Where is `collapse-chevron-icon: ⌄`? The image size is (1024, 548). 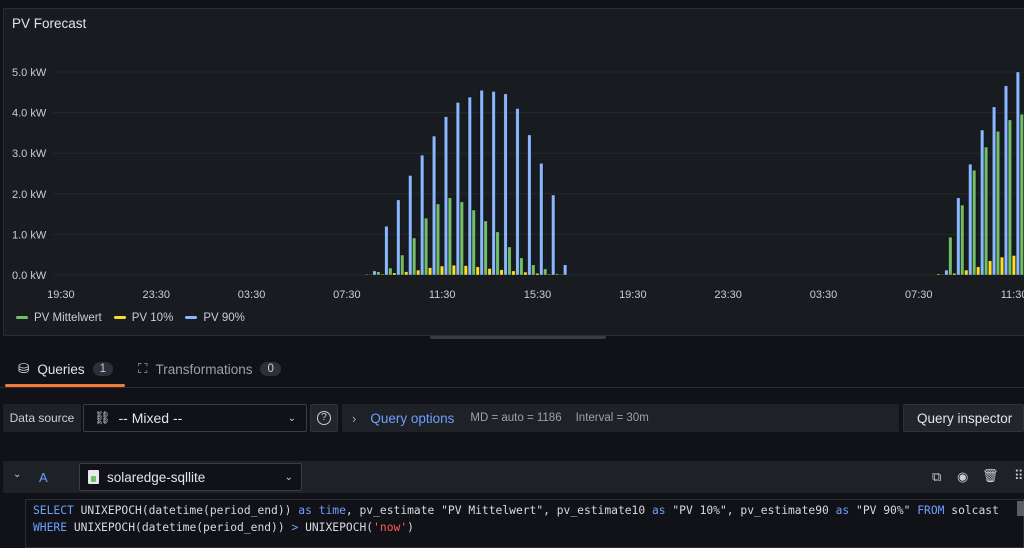 collapse-chevron-icon: ⌄ is located at coordinates (17, 474).